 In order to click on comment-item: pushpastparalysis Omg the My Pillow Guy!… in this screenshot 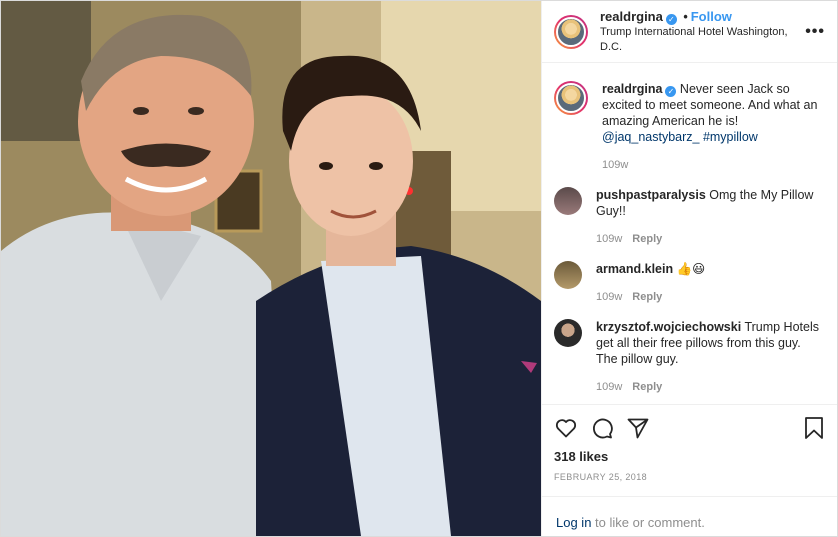, I will do `click(687, 217)`.